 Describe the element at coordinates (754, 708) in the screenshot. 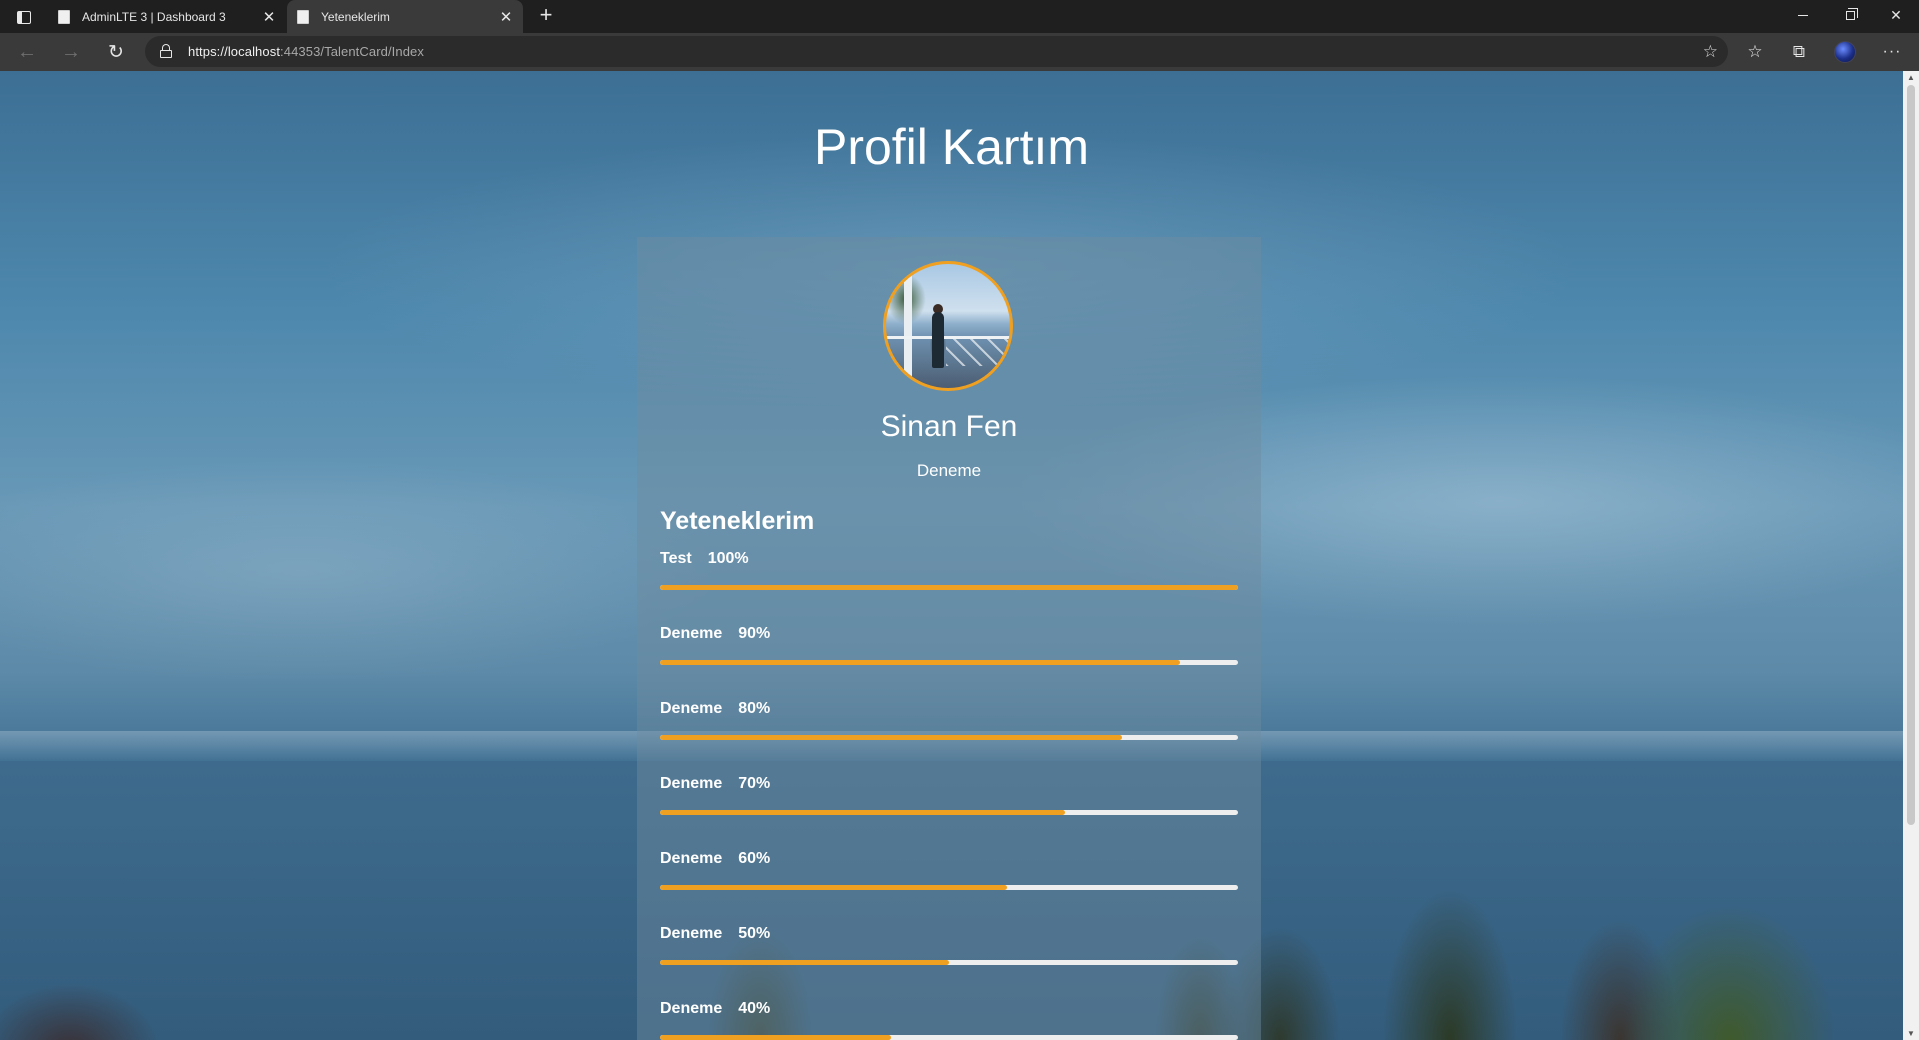

I see `skill-percent: 80%` at that location.